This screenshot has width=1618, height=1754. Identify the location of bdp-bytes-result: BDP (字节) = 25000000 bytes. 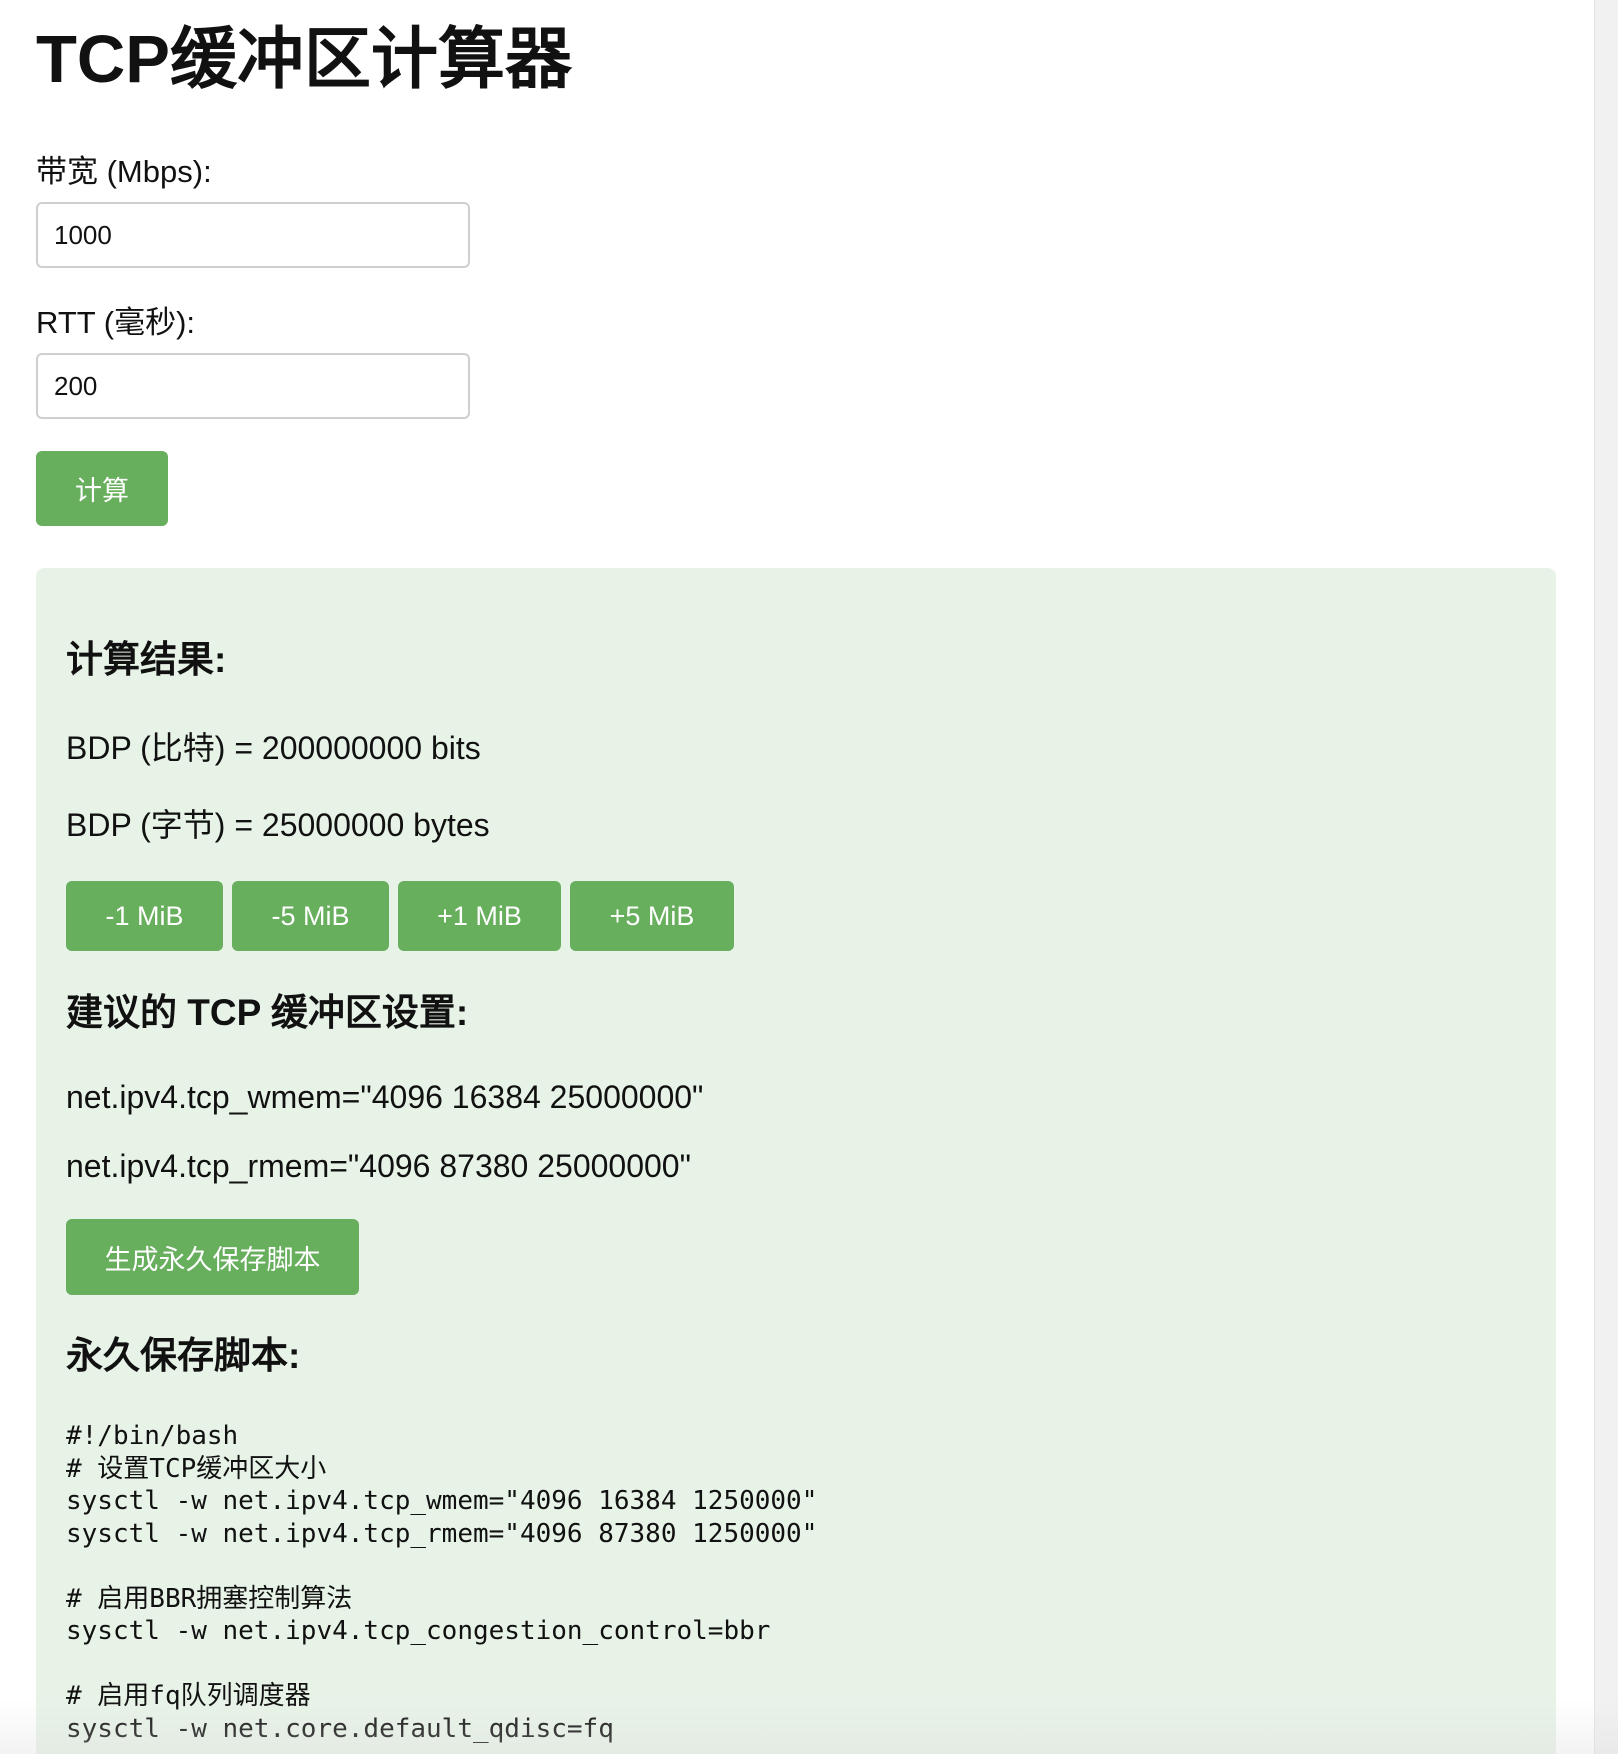
(278, 825).